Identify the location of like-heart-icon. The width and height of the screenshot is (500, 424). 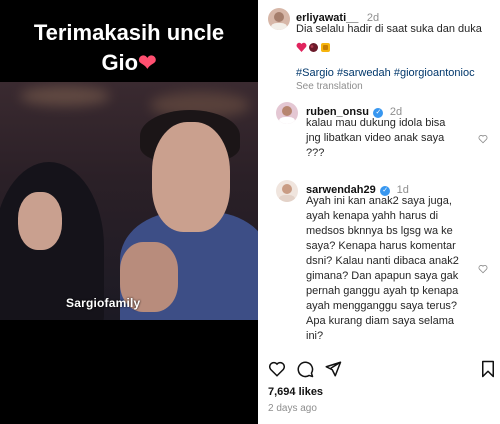
(277, 369).